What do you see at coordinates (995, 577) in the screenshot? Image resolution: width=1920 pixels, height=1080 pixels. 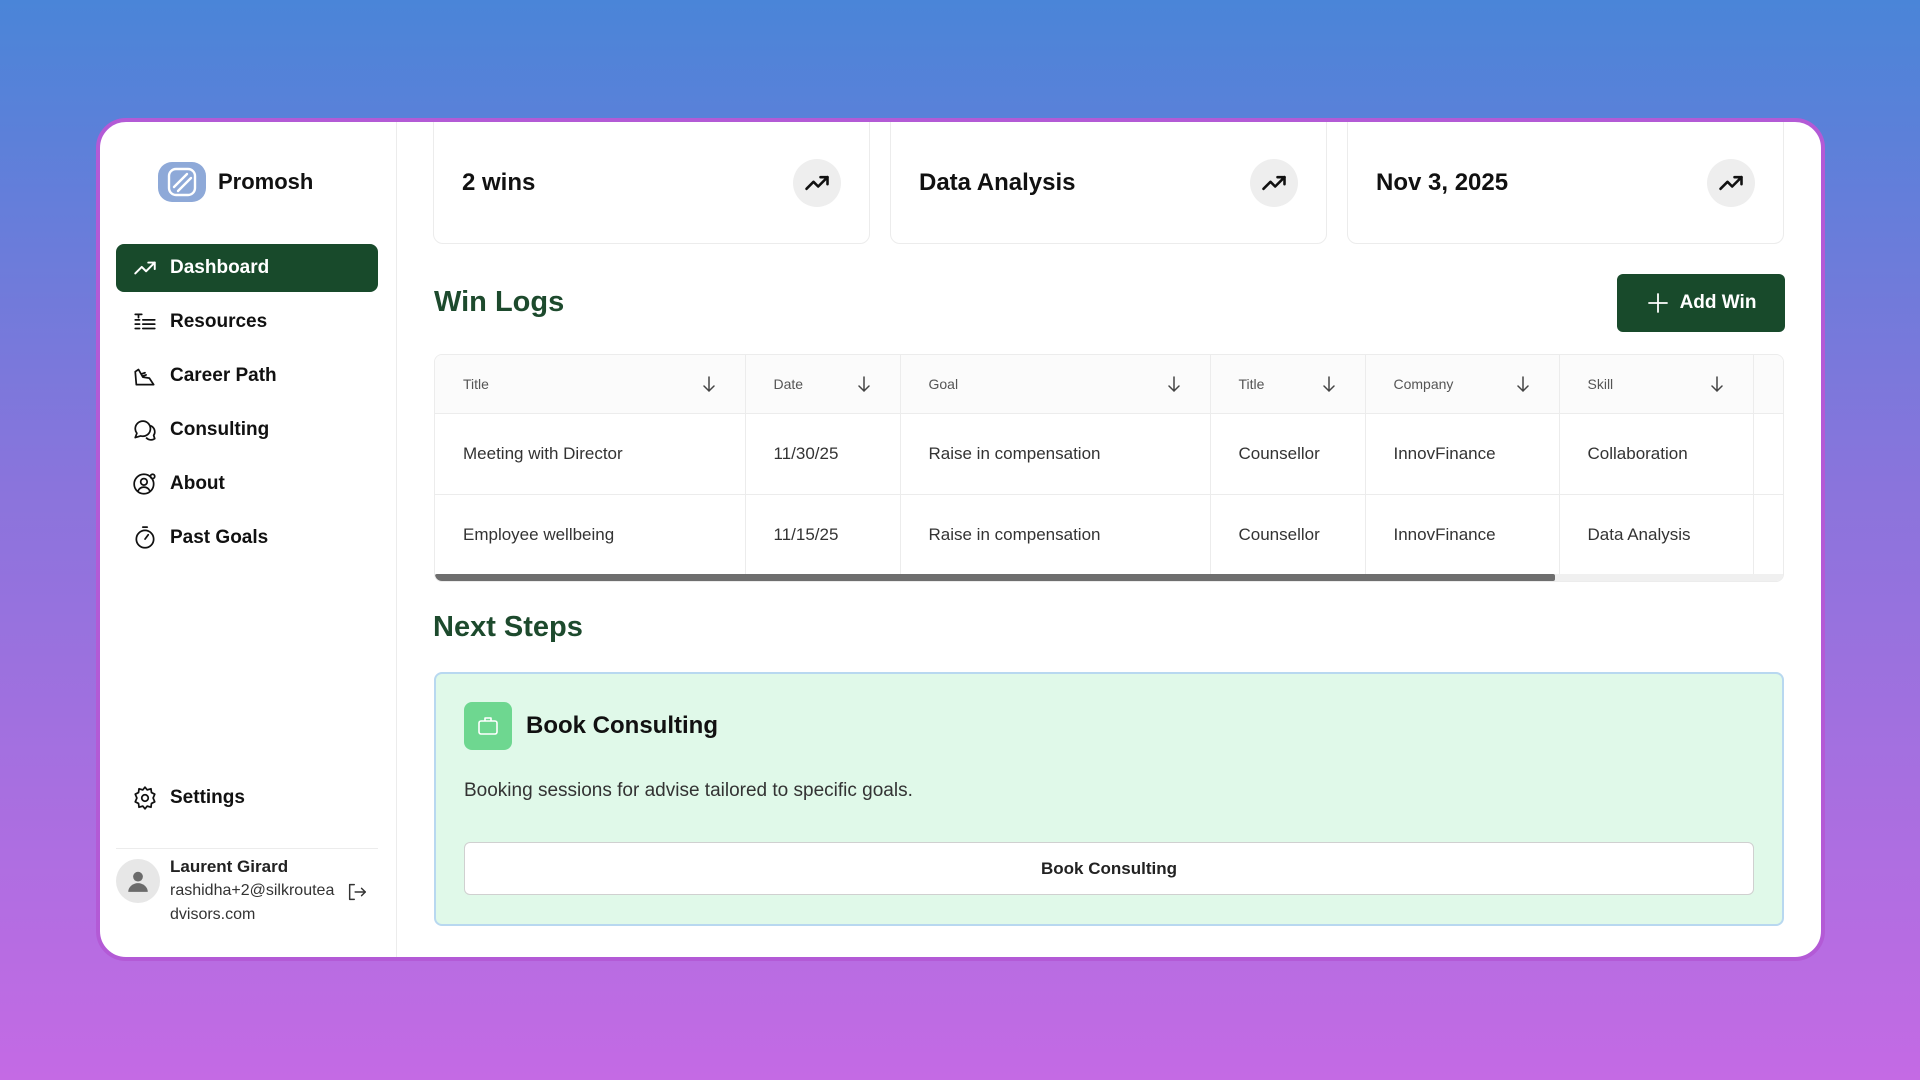 I see `scrollbar-thumb` at bounding box center [995, 577].